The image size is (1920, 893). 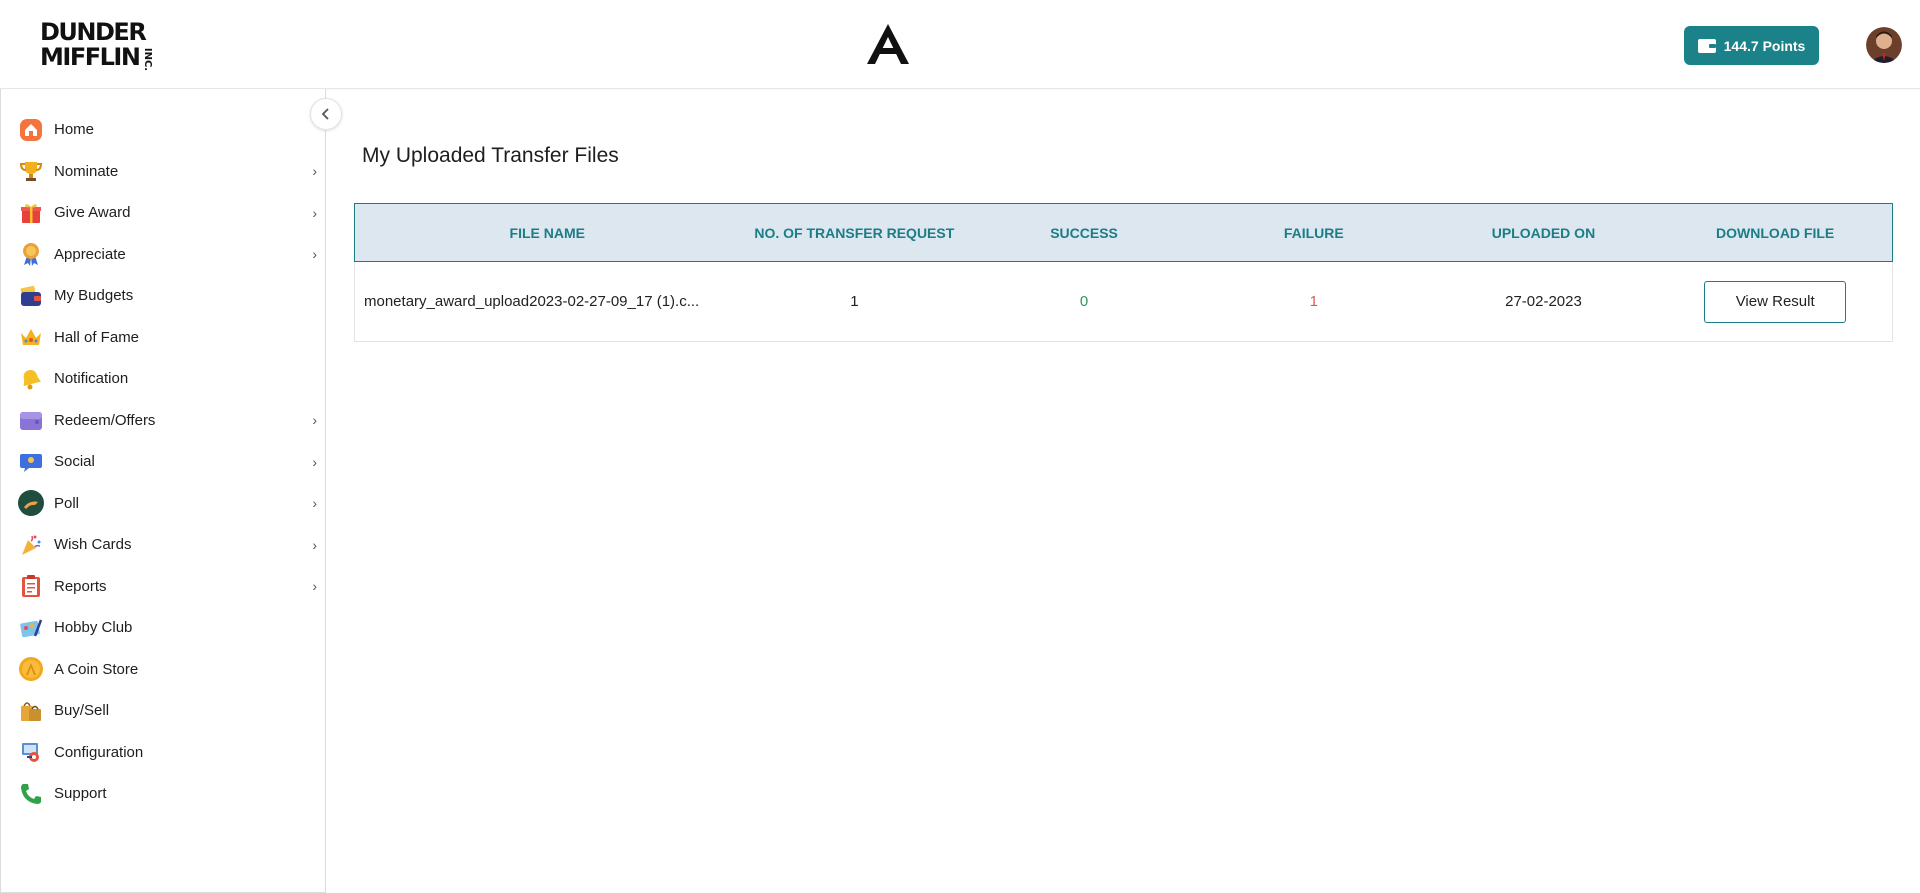 I want to click on sidebar-item-a-coin-store: A Coin Store, so click(x=164, y=670).